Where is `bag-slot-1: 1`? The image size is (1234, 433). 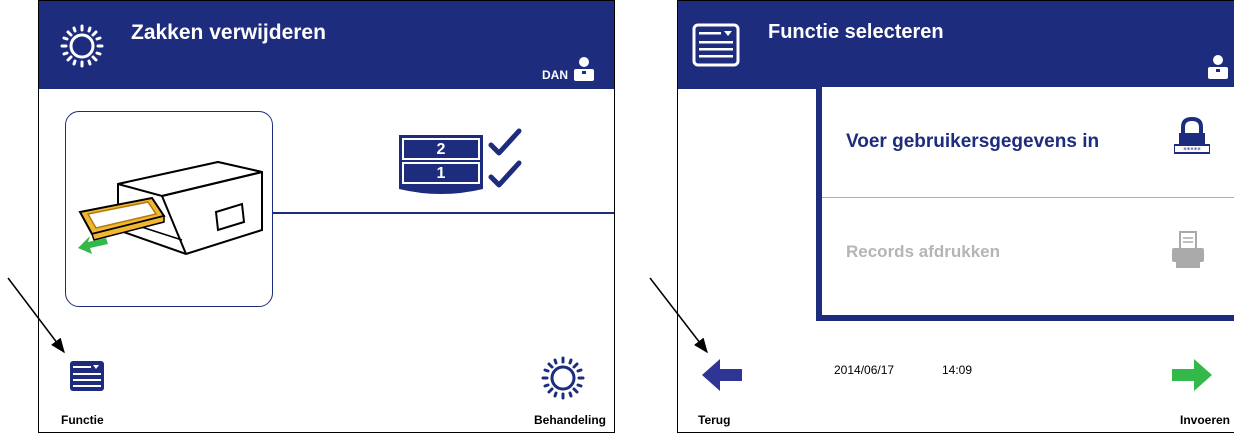
bag-slot-1: 1 is located at coordinates (441, 173).